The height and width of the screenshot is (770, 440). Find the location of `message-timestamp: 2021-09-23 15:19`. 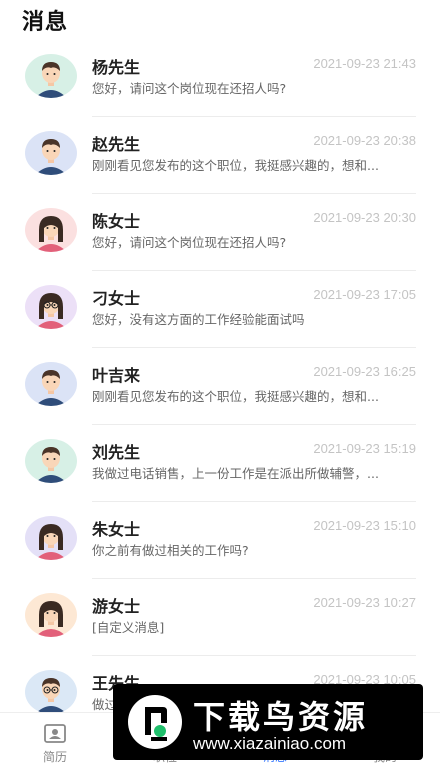

message-timestamp: 2021-09-23 15:19 is located at coordinates (364, 448).